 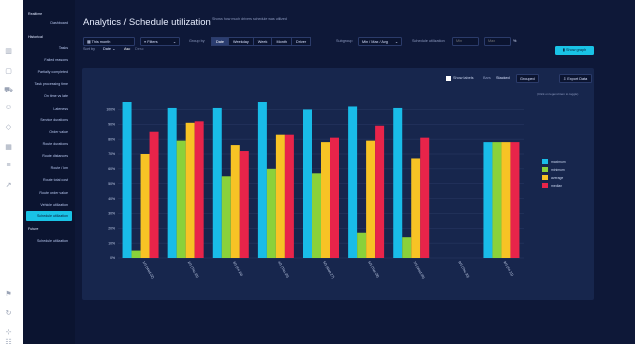 What do you see at coordinates (8, 165) in the screenshot?
I see `list-icon: ≡` at bounding box center [8, 165].